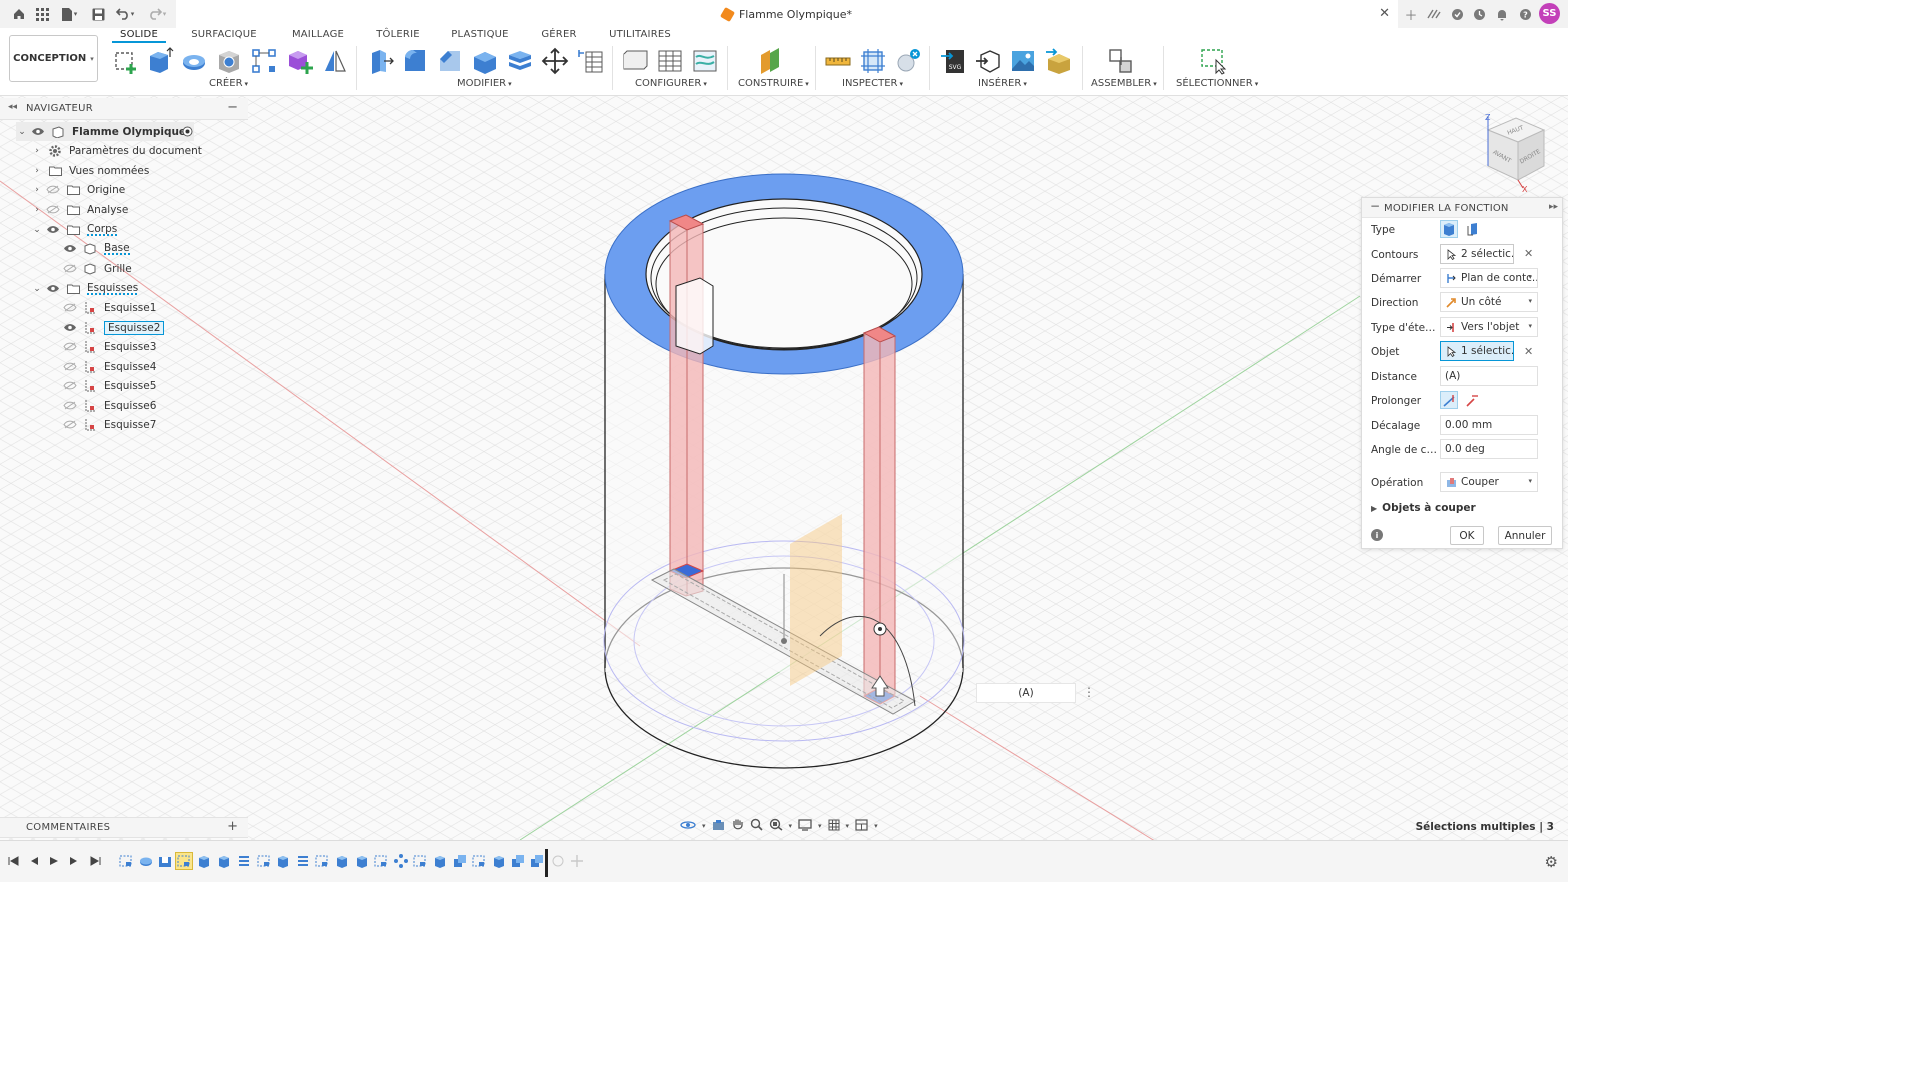  What do you see at coordinates (756, 826) in the screenshot?
I see `zoom-icon` at bounding box center [756, 826].